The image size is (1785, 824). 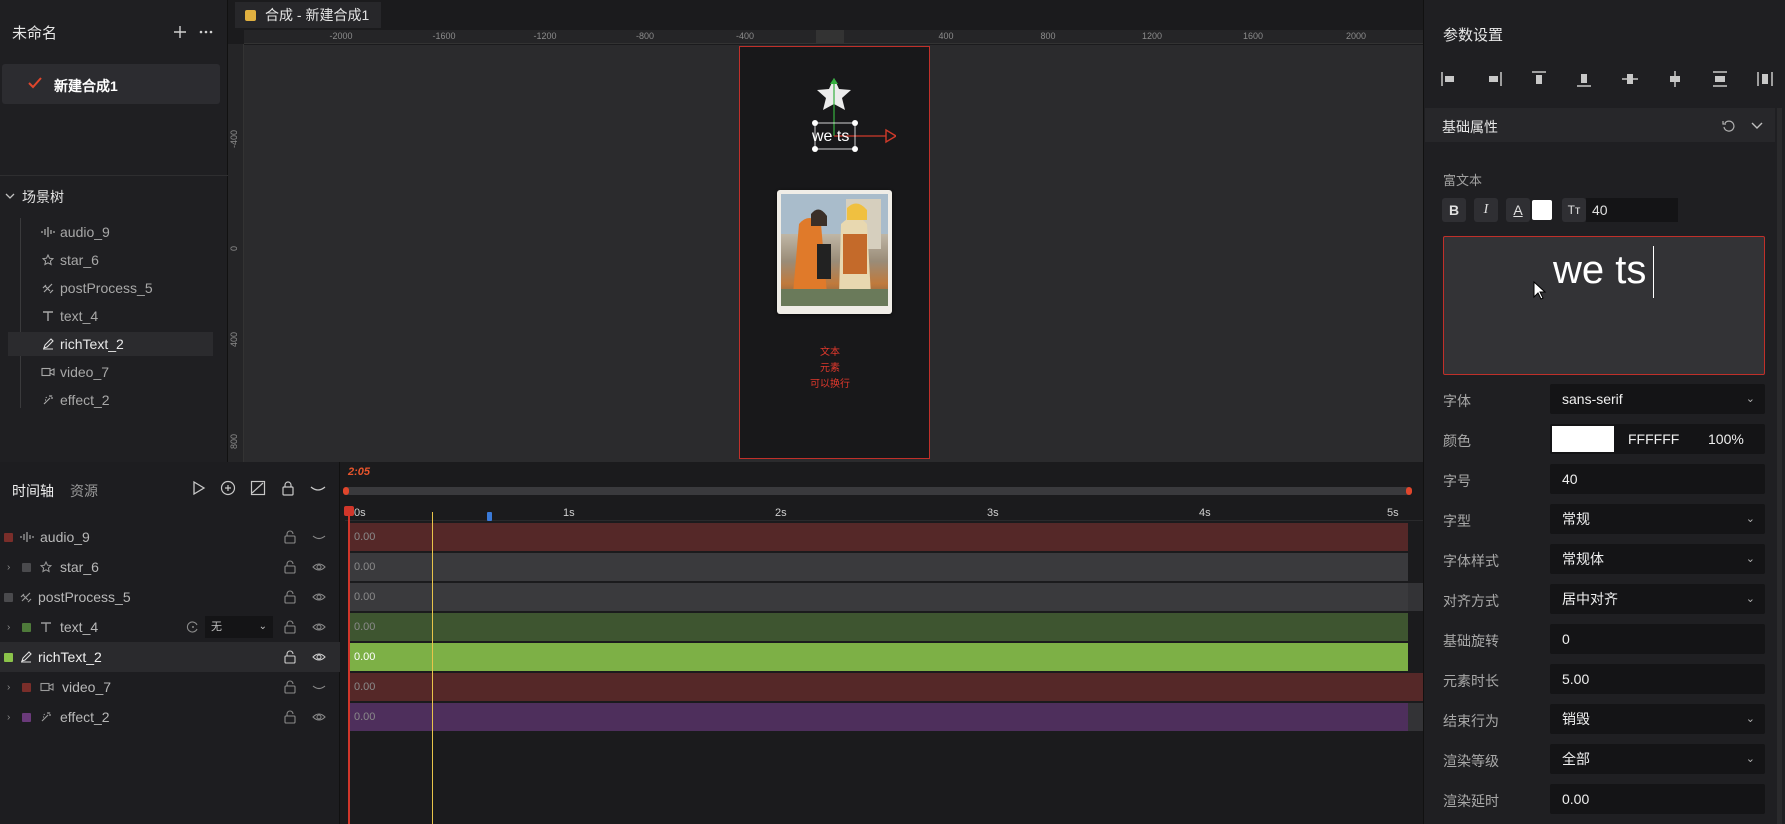 What do you see at coordinates (878, 657) in the screenshot?
I see `clip-richtext: 0.00` at bounding box center [878, 657].